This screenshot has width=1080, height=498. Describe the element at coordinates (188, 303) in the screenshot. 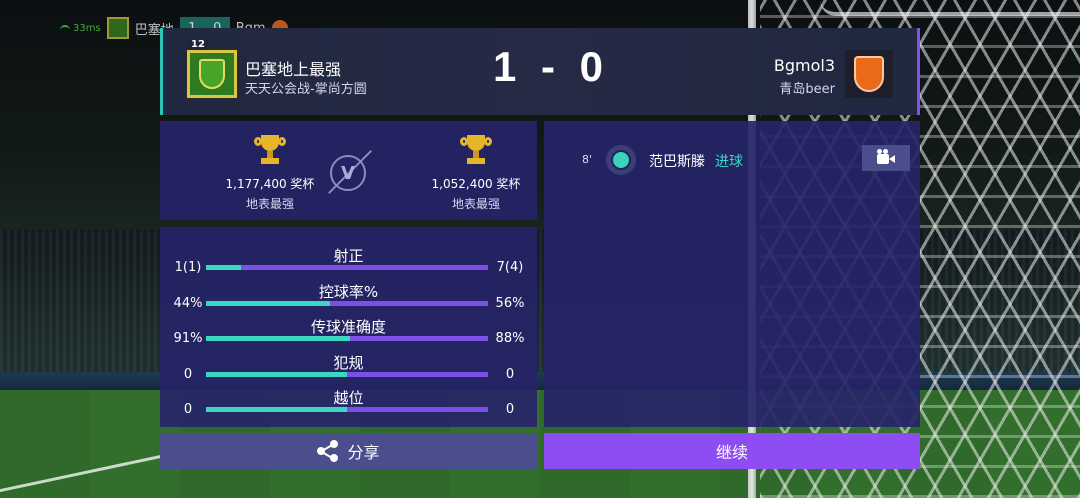

I see `stat-home-value: 44%` at that location.